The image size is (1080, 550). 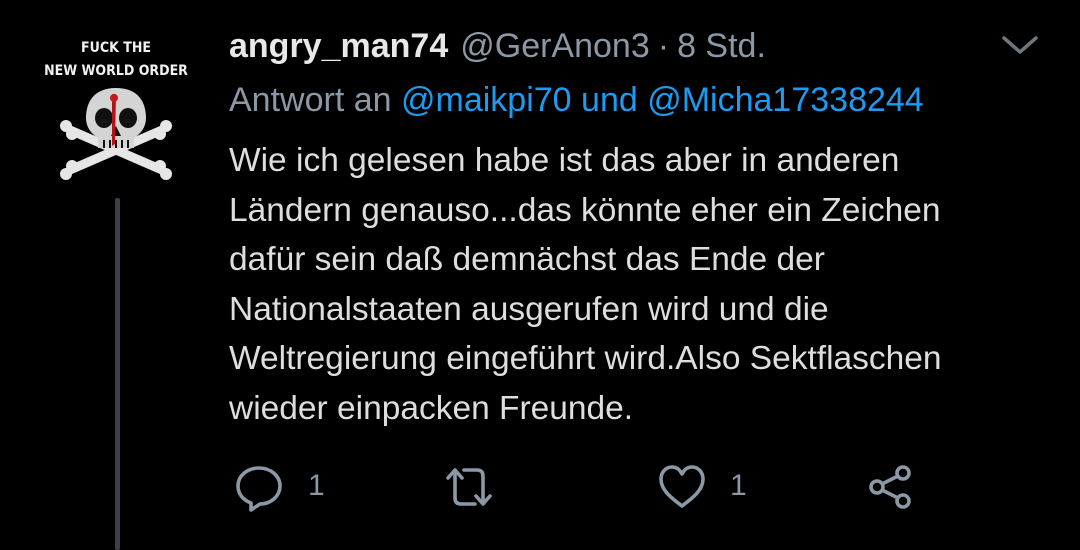 What do you see at coordinates (117, 374) in the screenshot?
I see `thread-connector-line` at bounding box center [117, 374].